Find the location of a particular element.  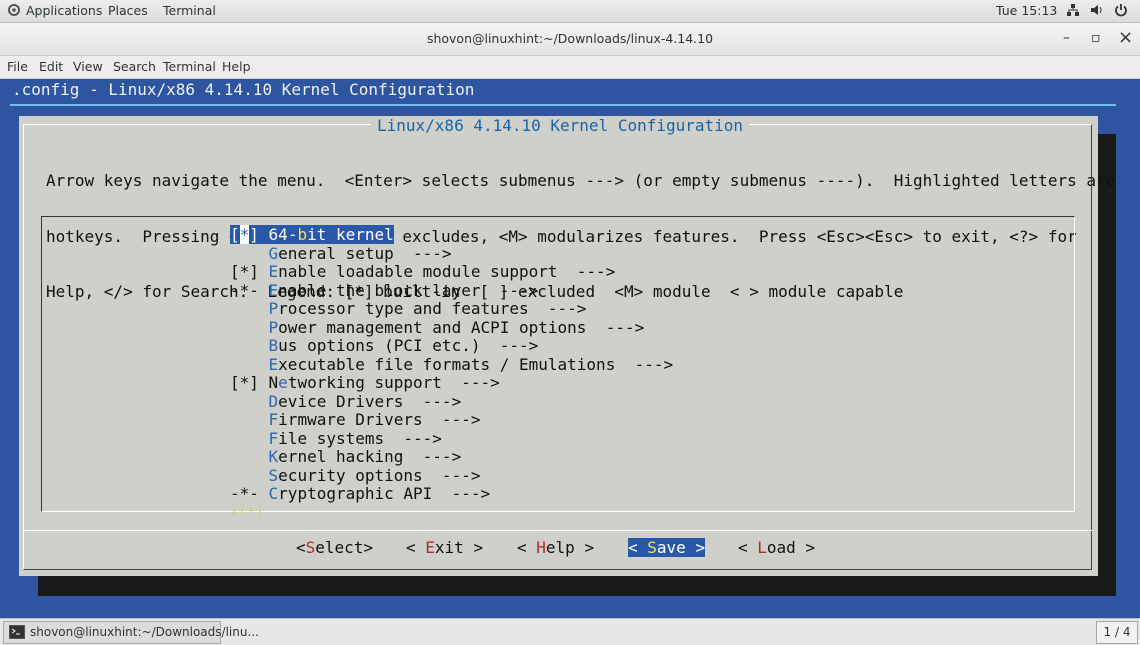

menu-item: [*] Networking support ---> is located at coordinates (451, 383).